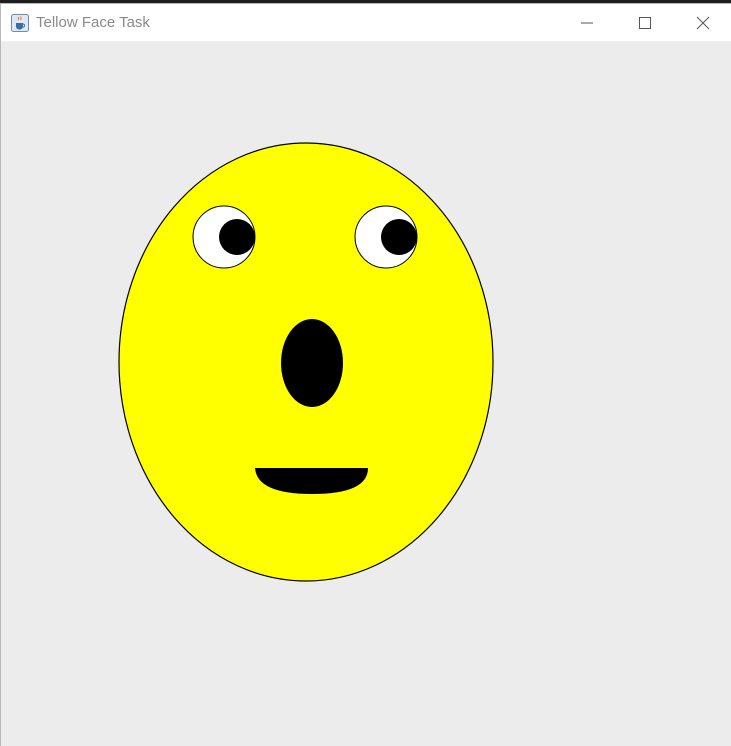 The width and height of the screenshot is (731, 746). Describe the element at coordinates (237, 237) in the screenshot. I see `left-eye-pupil` at that location.